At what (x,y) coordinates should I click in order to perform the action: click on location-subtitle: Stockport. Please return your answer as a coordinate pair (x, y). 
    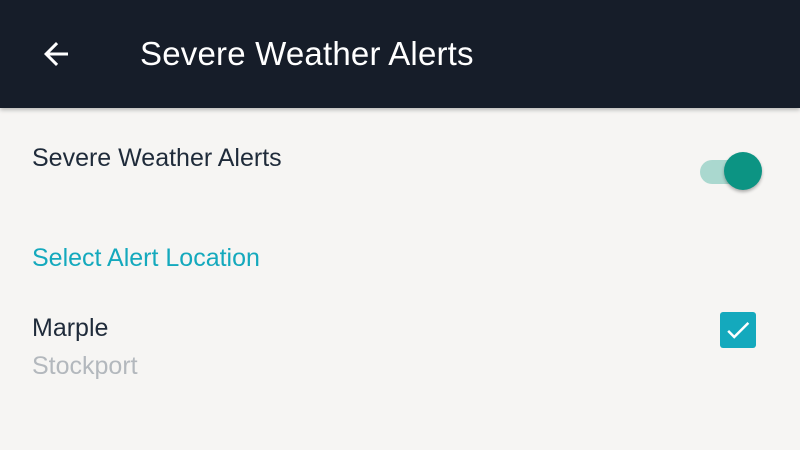
    Looking at the image, I should click on (85, 366).